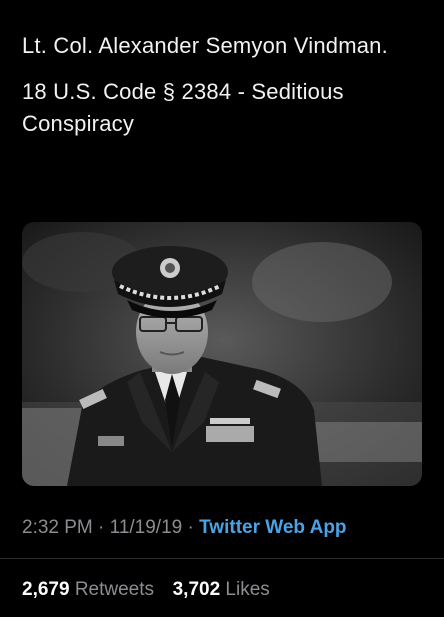 This screenshot has width=444, height=617. Describe the element at coordinates (272, 527) in the screenshot. I see `source-app-link: Twitter Web App` at that location.